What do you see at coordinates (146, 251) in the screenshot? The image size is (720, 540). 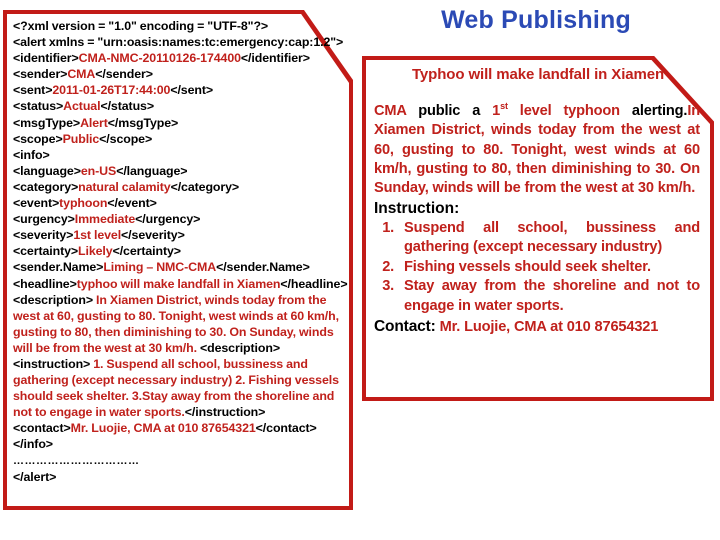 I see `xml-tag: </certainty>` at bounding box center [146, 251].